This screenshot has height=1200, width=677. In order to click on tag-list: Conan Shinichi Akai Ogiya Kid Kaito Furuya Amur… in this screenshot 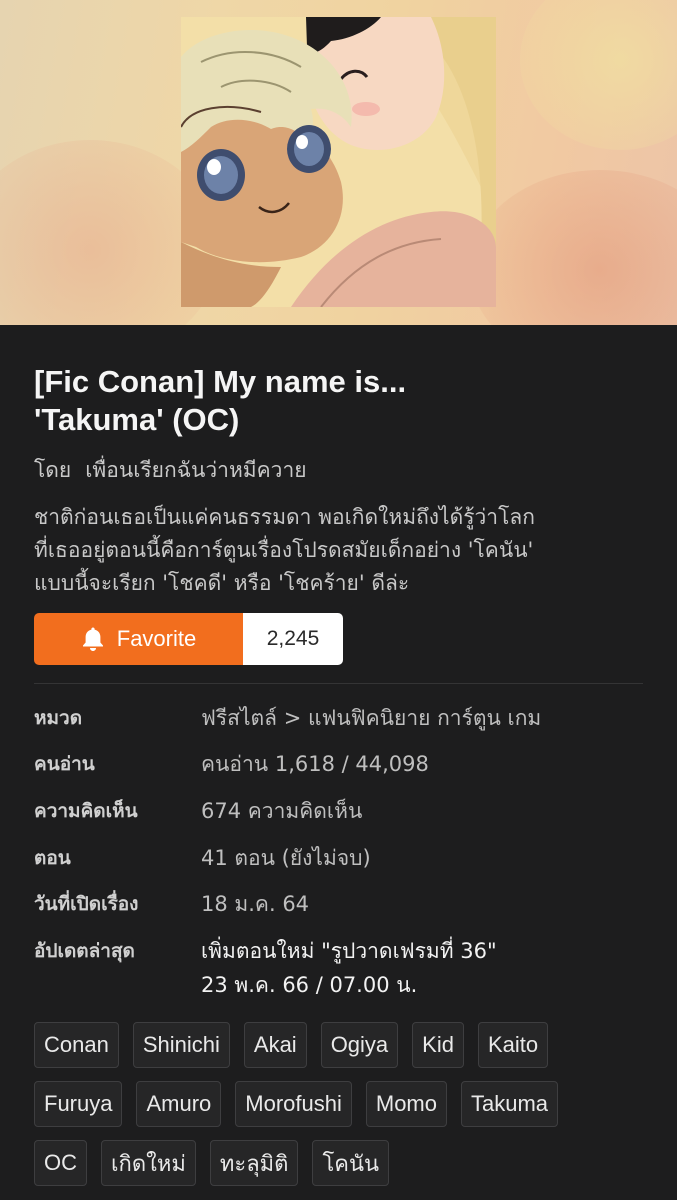, I will do `click(344, 1110)`.